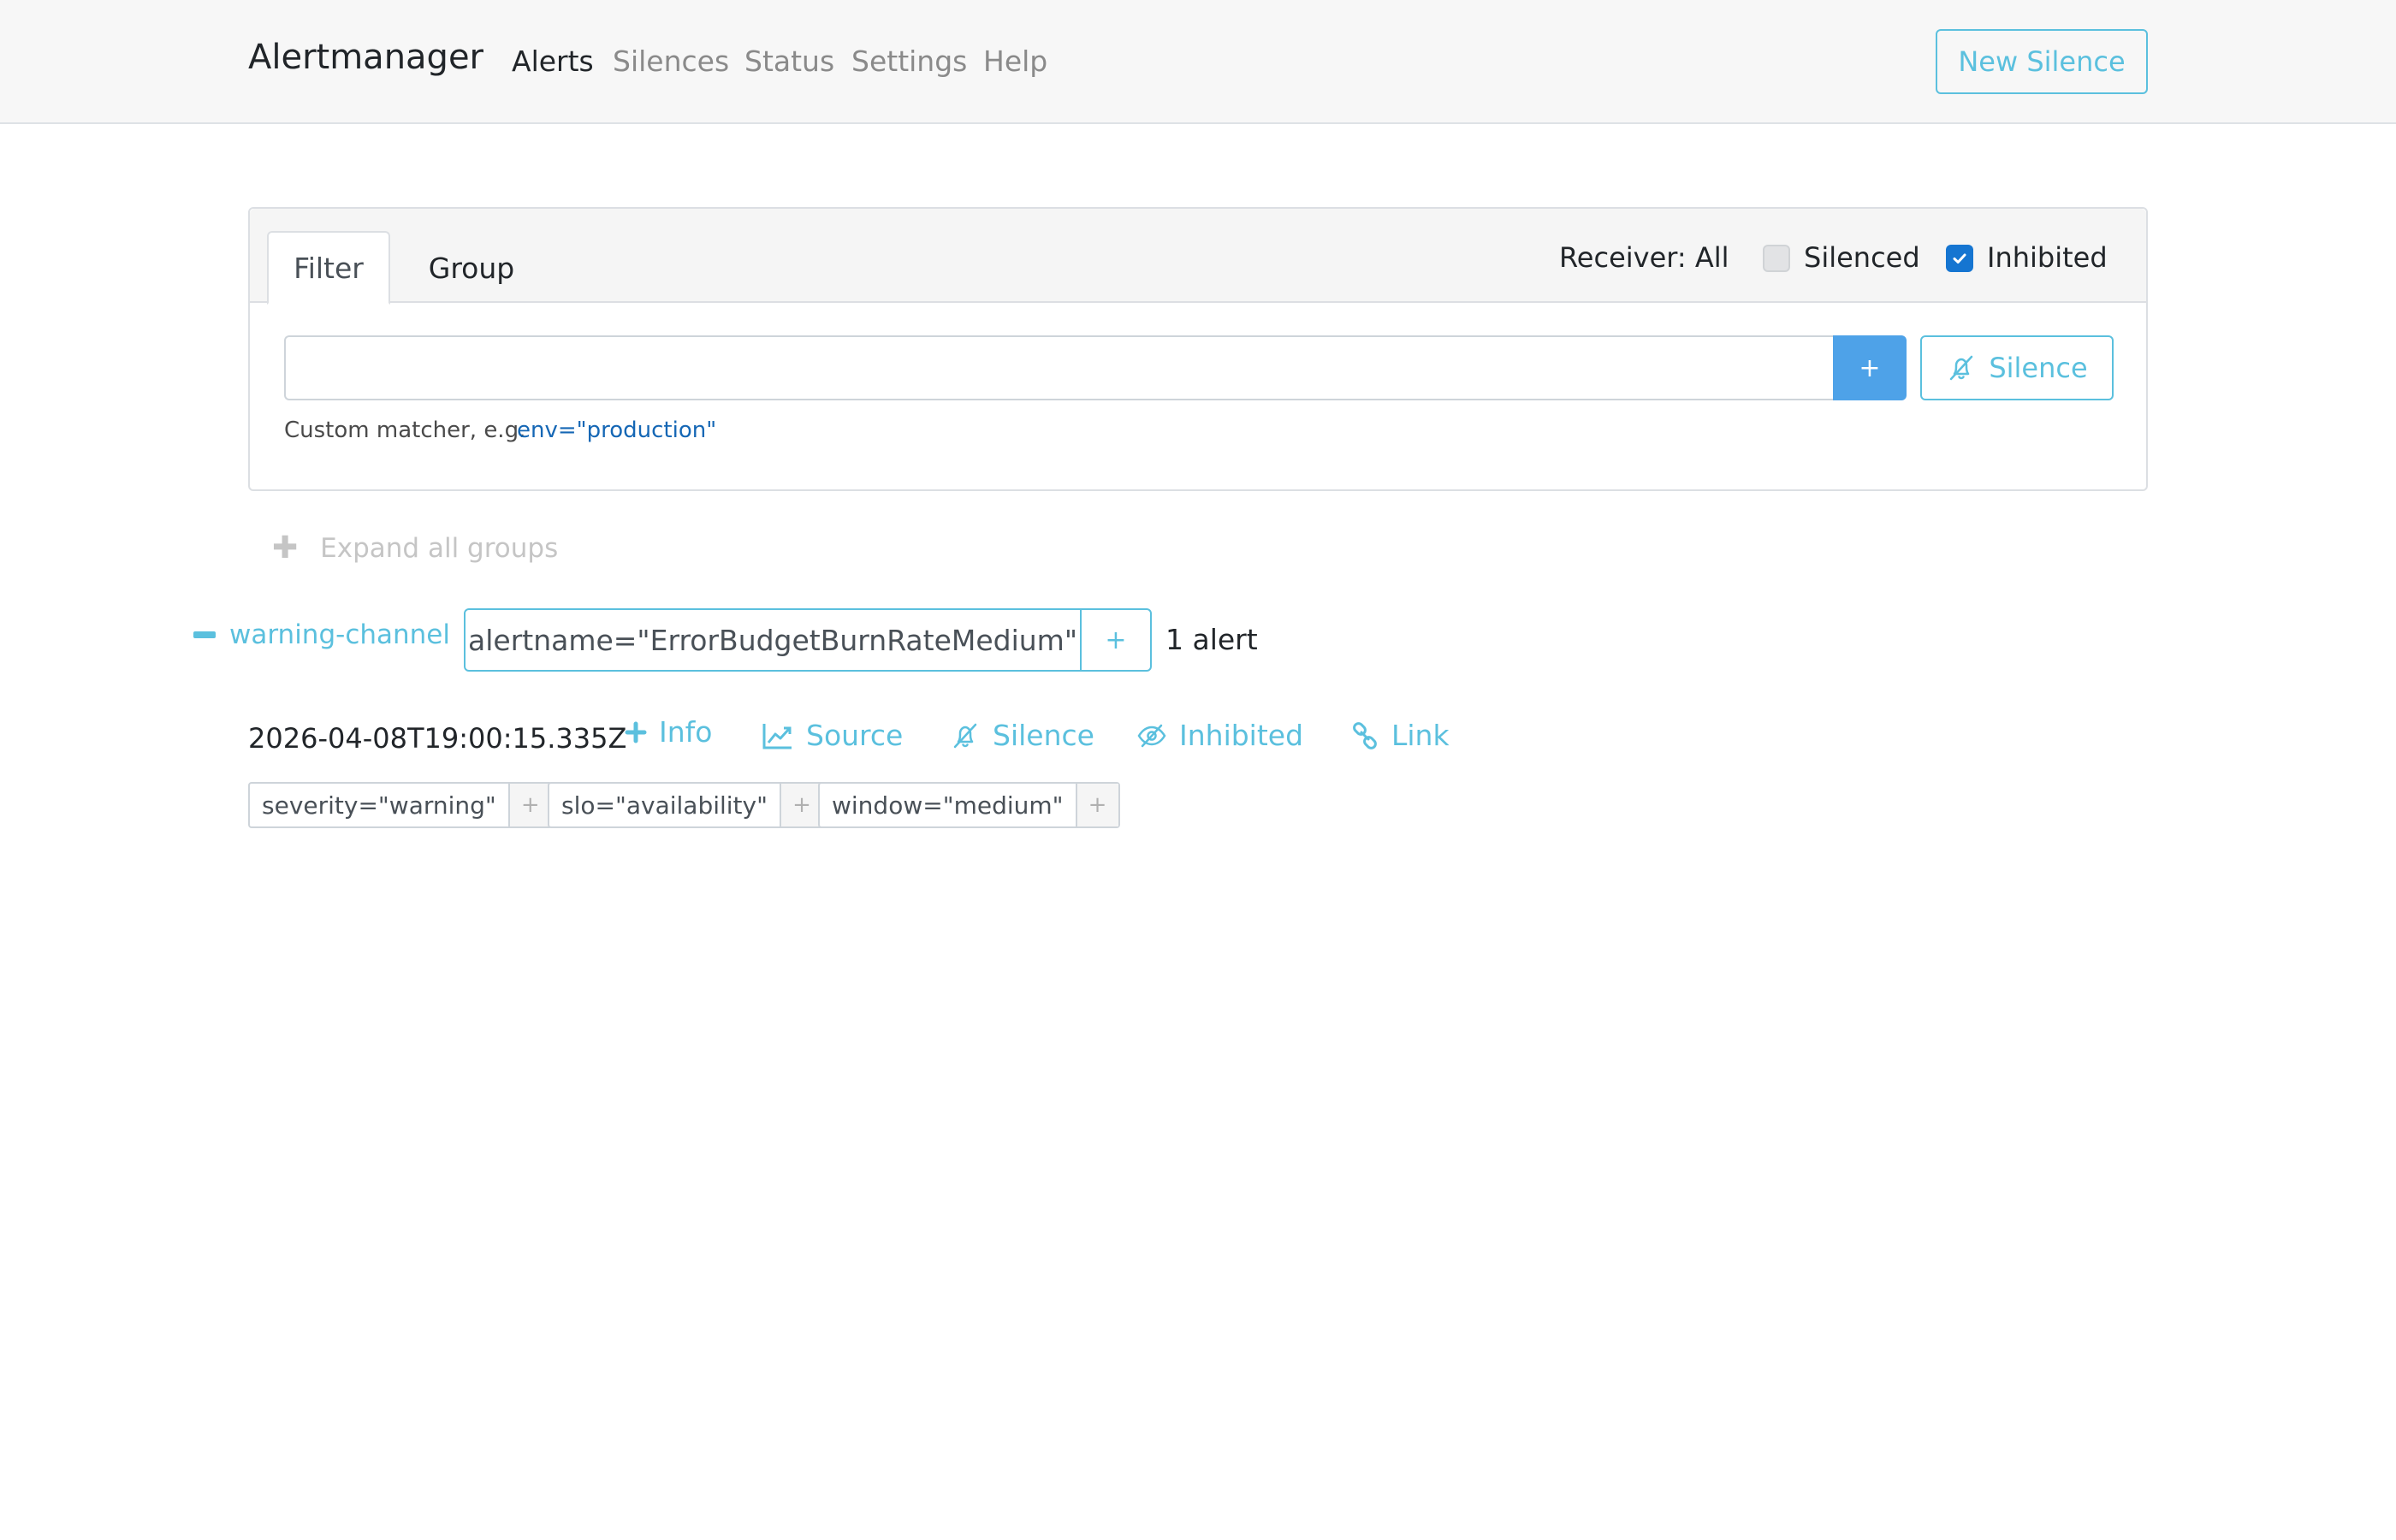 Image resolution: width=2396 pixels, height=1540 pixels. Describe the element at coordinates (616, 430) in the screenshot. I see `matcher-hint-example: env="production"` at that location.